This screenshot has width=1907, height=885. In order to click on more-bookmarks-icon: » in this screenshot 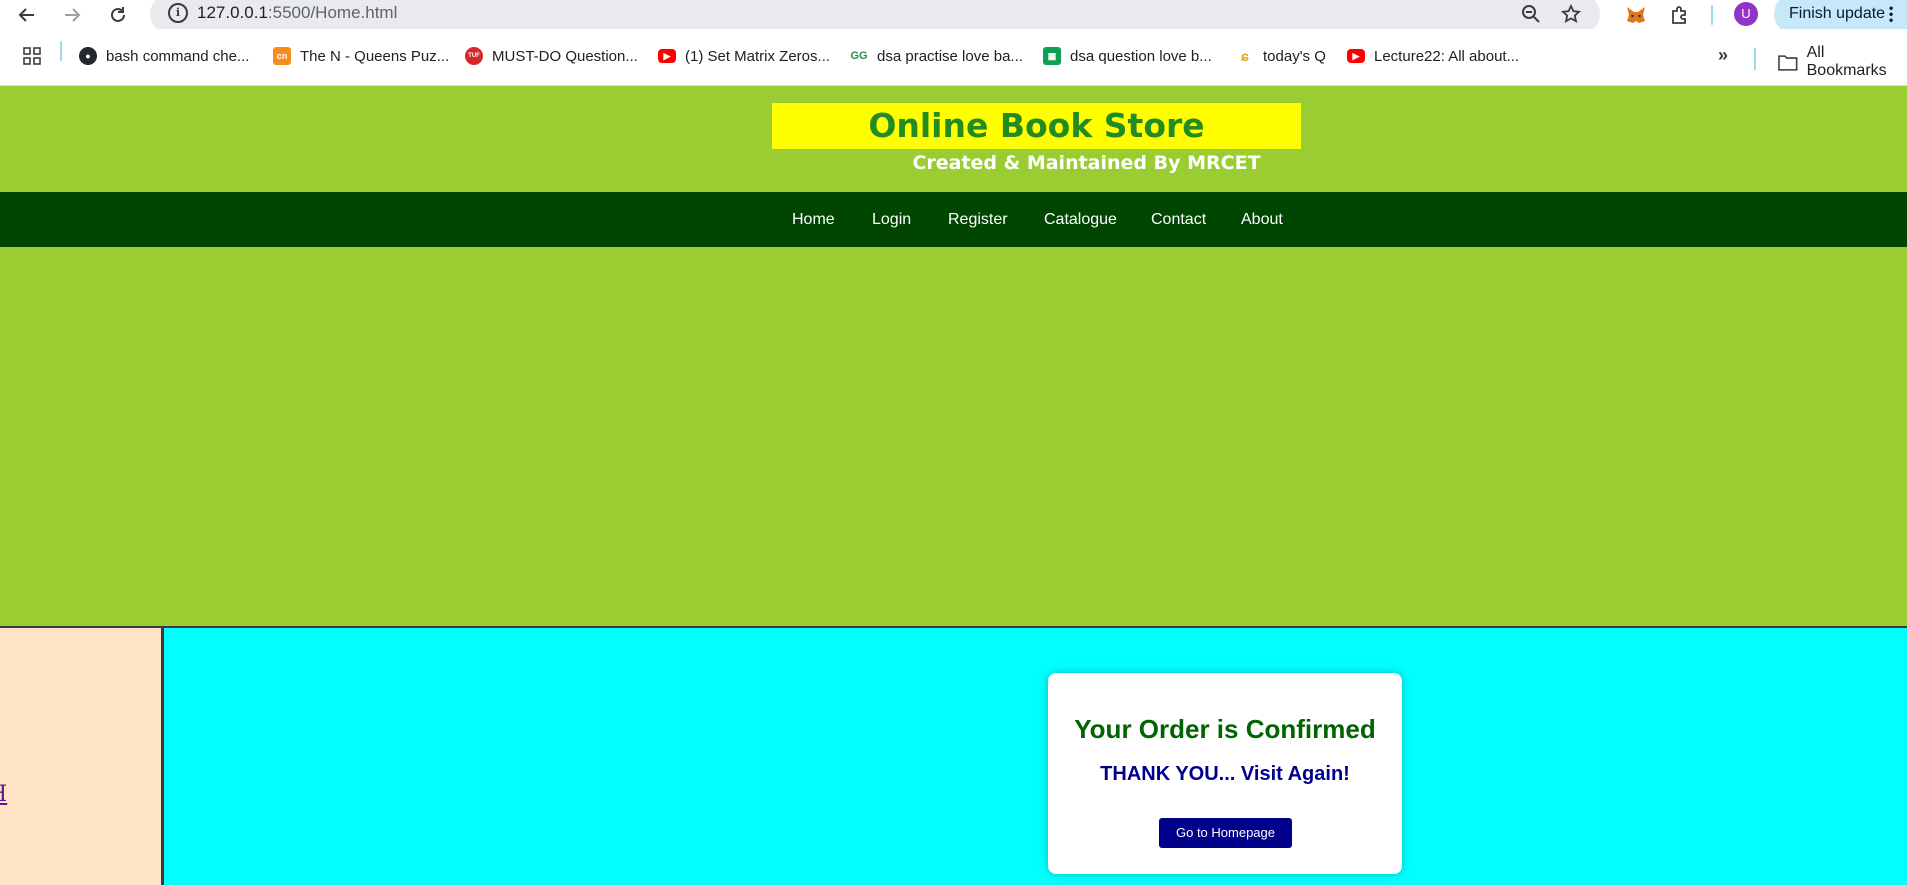, I will do `click(1723, 55)`.